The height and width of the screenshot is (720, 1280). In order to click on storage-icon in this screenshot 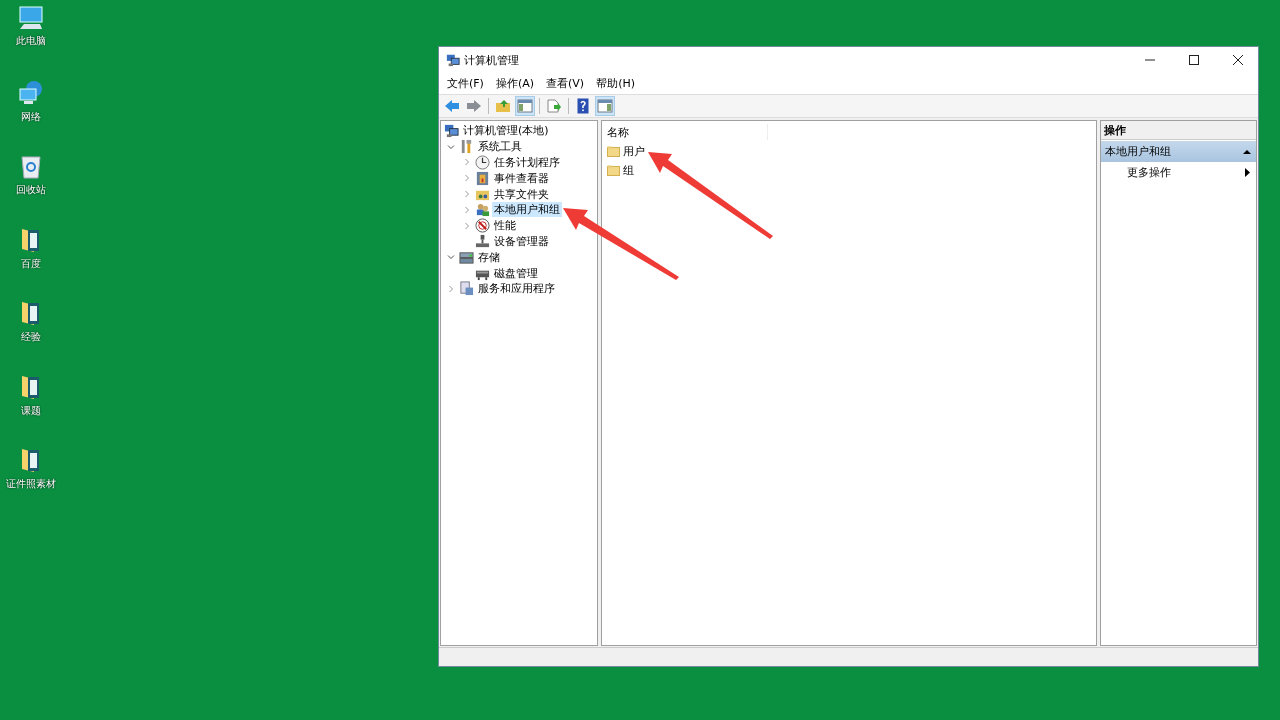, I will do `click(466, 257)`.